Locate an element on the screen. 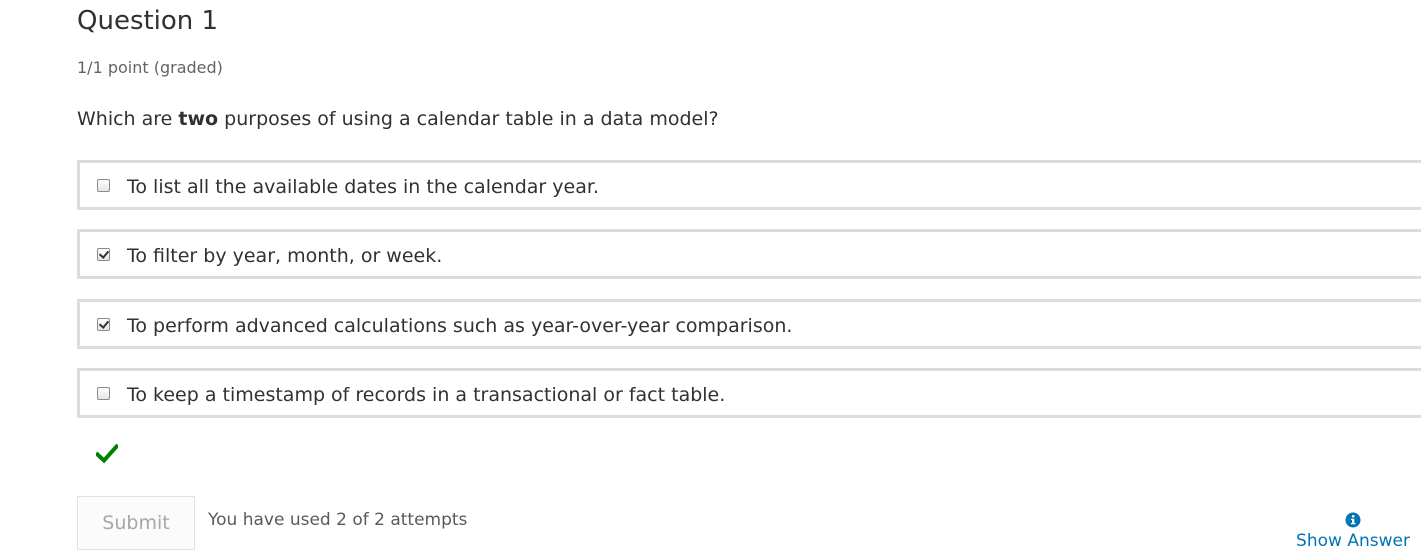 The height and width of the screenshot is (557, 1421). checkmark-icon is located at coordinates (107, 454).